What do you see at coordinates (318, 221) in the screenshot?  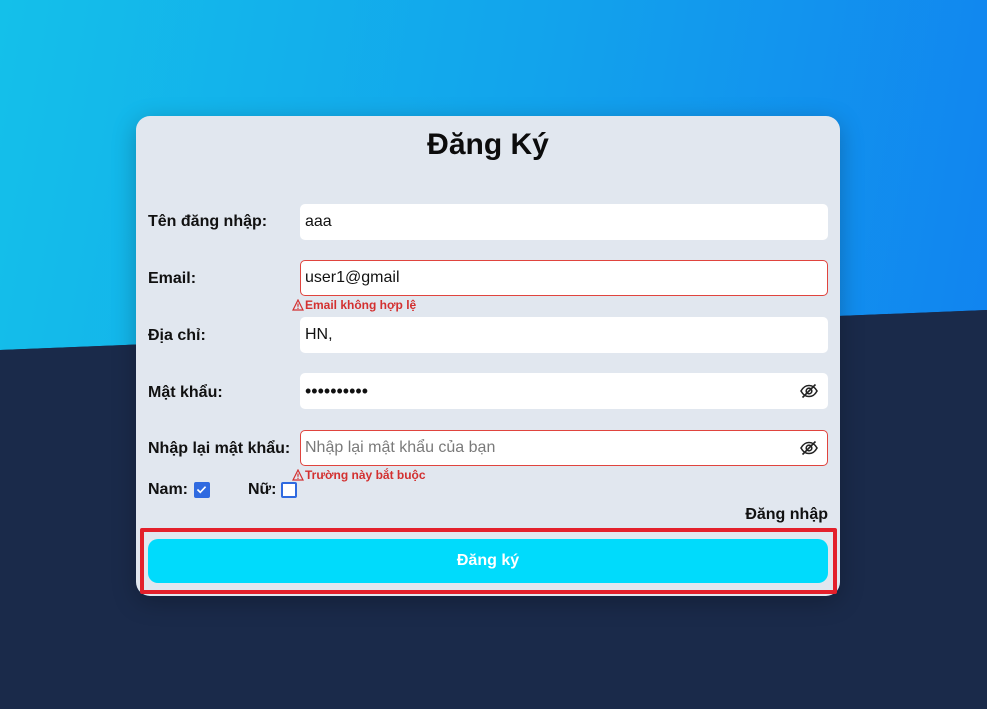 I see `username-value: aaa` at bounding box center [318, 221].